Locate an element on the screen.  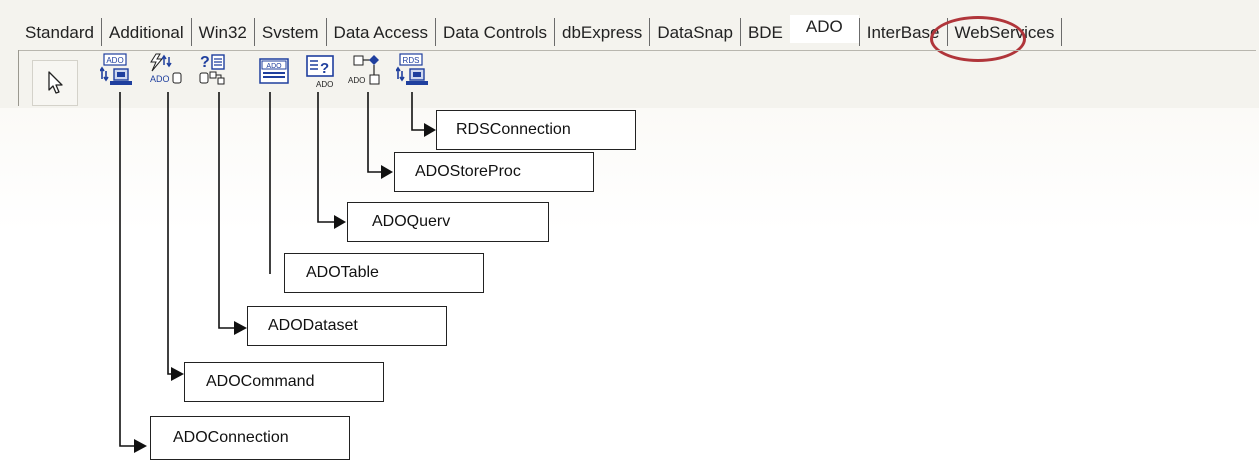
label-text: ADODataset is located at coordinates (313, 325).